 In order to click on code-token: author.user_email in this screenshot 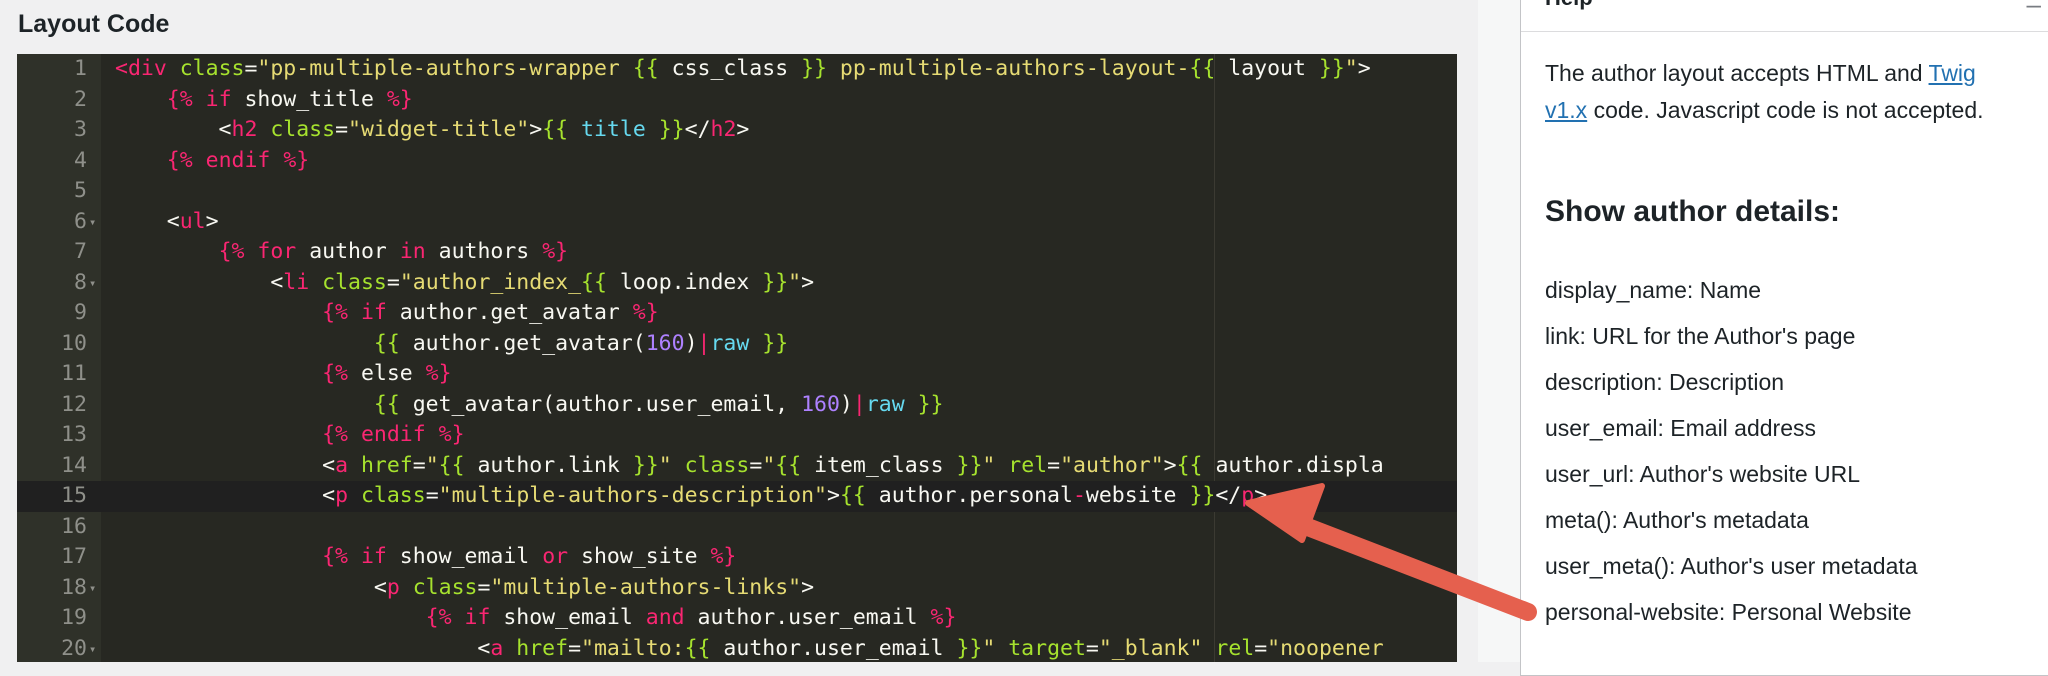, I will do `click(833, 648)`.